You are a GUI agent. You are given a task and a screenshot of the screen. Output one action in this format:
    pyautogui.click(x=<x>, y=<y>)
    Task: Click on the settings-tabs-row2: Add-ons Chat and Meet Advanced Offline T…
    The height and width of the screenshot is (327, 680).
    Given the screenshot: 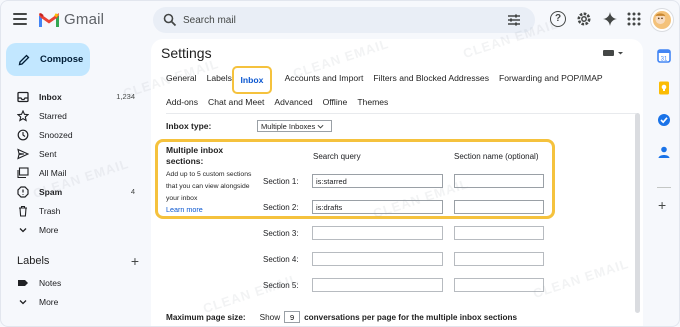 What is the action you would take?
    pyautogui.click(x=282, y=102)
    